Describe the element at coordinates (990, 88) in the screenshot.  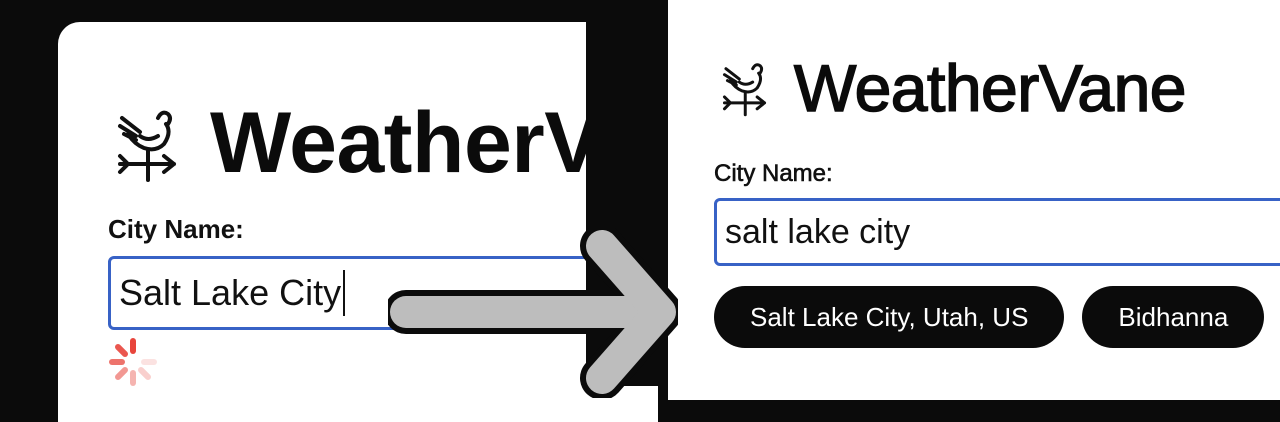
I see `app-title: WeatherVane` at that location.